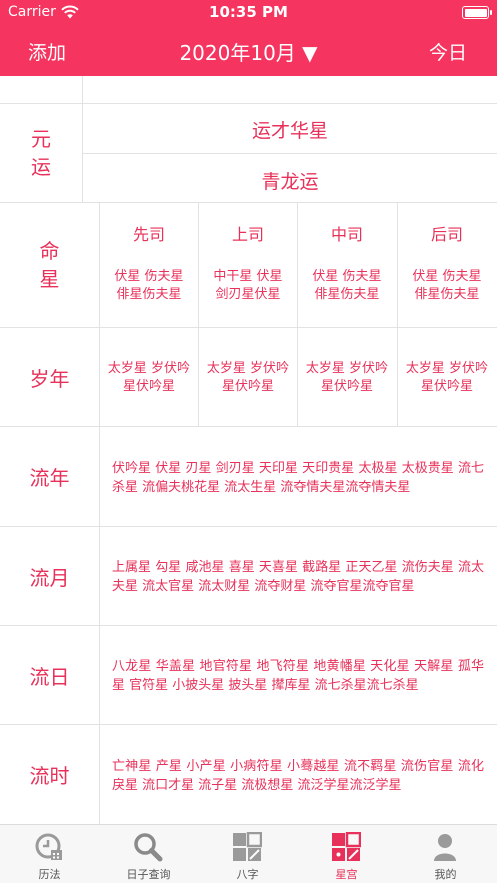  I want to click on tab-rizi-chaxun-label: 日子查询, so click(148, 874).